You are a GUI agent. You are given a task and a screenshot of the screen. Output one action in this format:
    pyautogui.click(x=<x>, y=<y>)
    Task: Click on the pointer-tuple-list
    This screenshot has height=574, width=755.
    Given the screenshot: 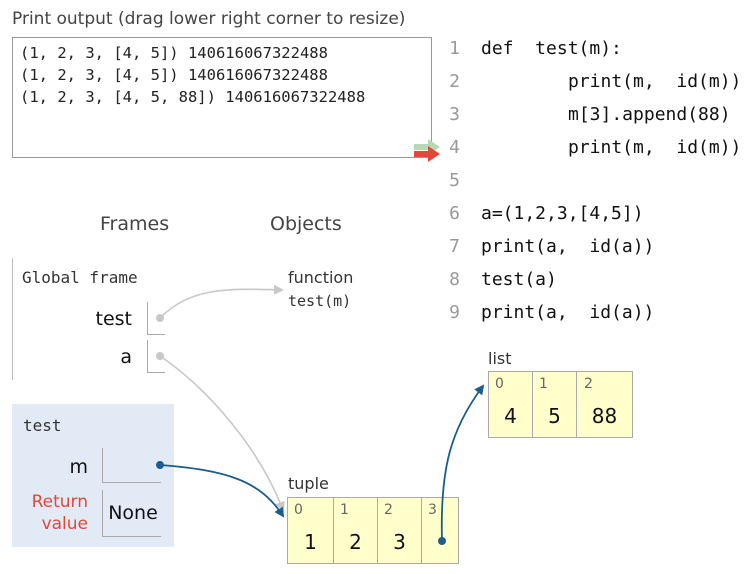 What is the action you would take?
    pyautogui.click(x=462, y=463)
    